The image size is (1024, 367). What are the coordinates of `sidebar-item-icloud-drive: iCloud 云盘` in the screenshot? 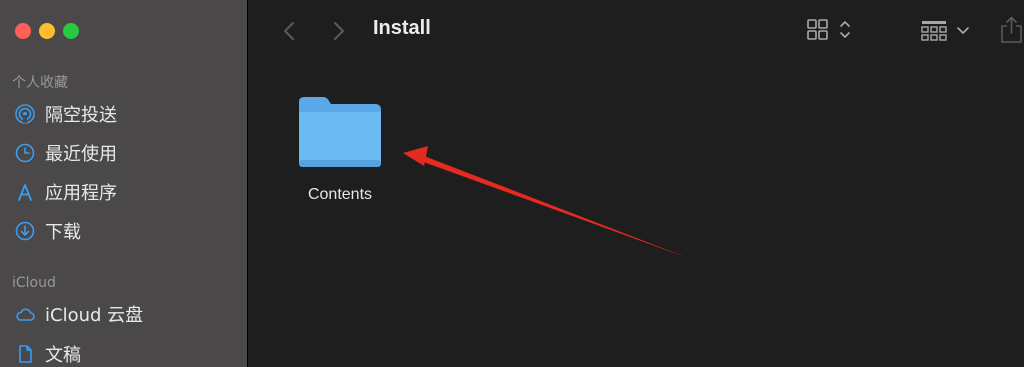 It's located at (78, 314).